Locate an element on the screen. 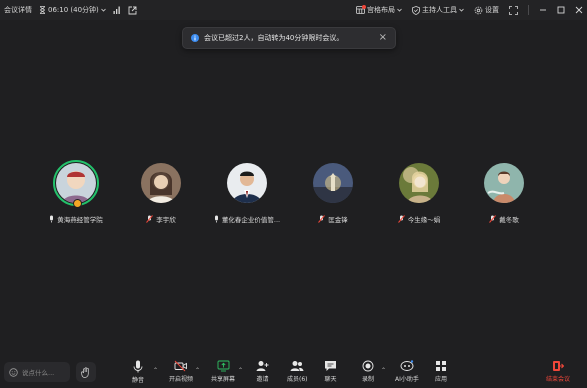 The width and height of the screenshot is (587, 388). minimize-icon is located at coordinates (543, 10).